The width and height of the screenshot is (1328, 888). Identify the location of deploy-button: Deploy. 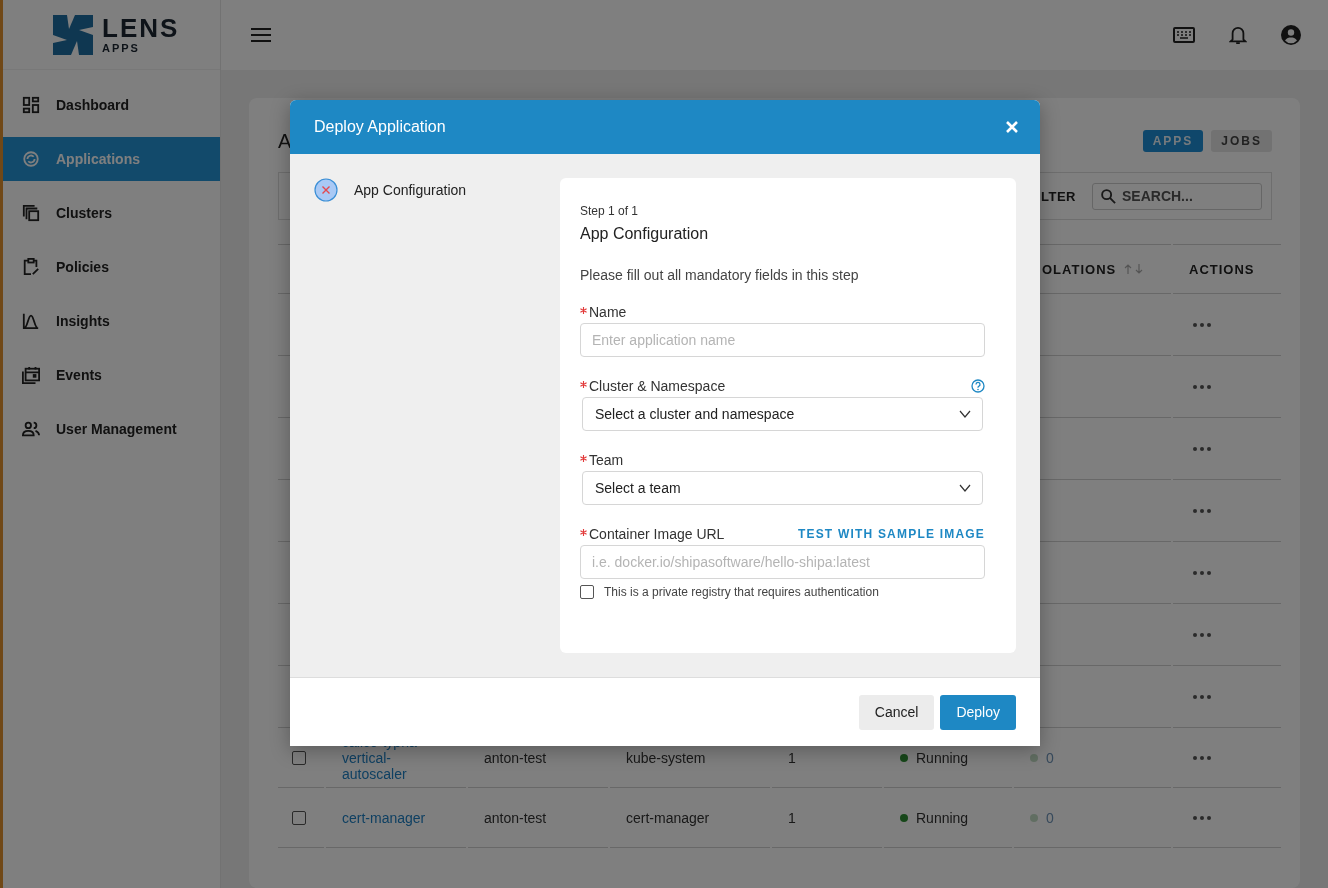
(978, 712).